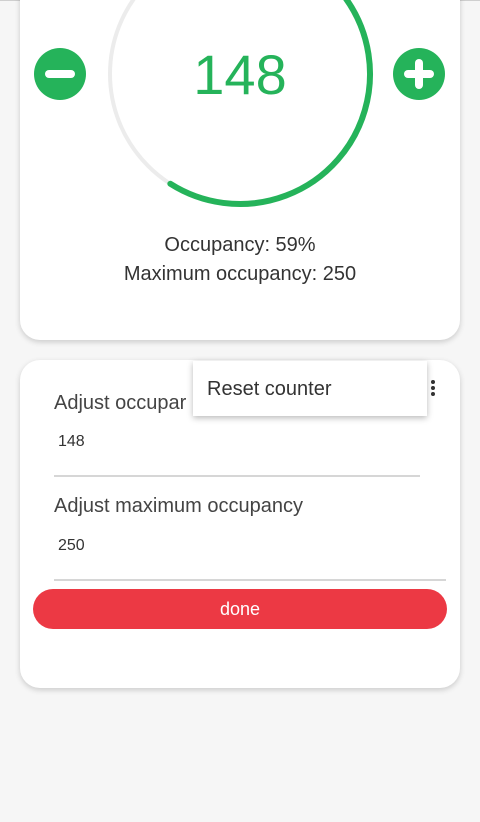 This screenshot has width=480, height=822. Describe the element at coordinates (269, 389) in the screenshot. I see `menu-item-reset-counter: Reset counter` at that location.